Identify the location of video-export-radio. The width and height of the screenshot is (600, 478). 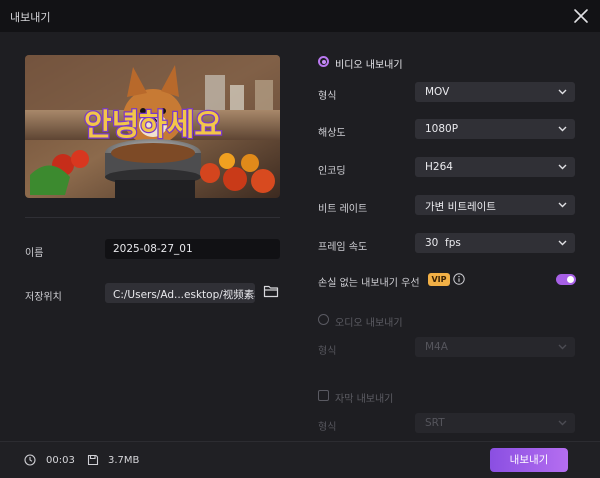
(323, 61).